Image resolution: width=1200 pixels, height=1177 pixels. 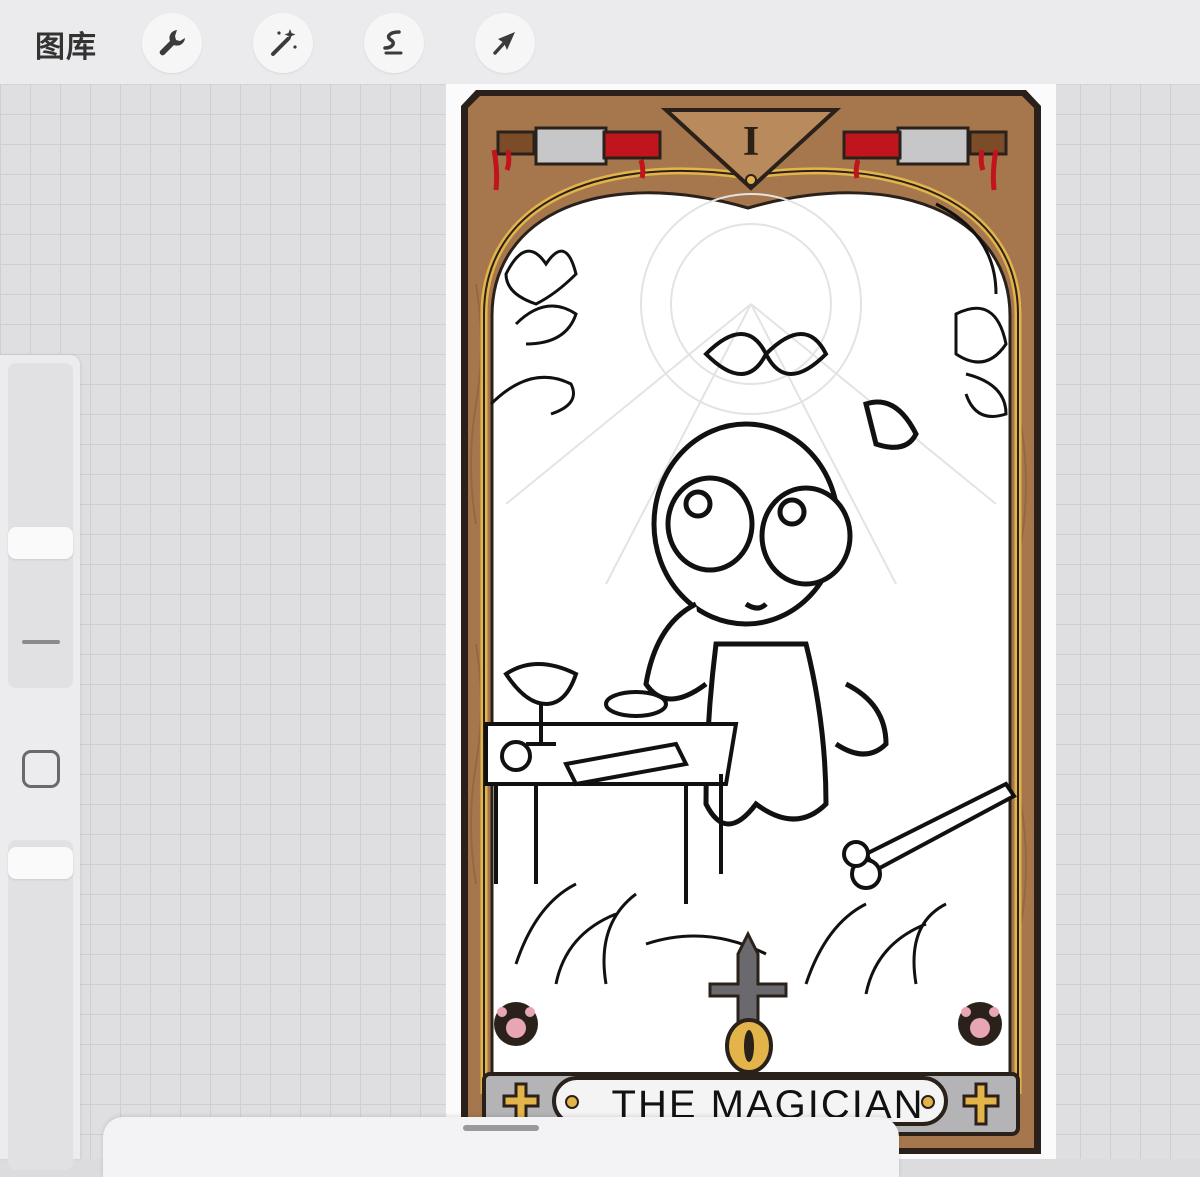 I want to click on paw-right-icon, so click(x=980, y=1024).